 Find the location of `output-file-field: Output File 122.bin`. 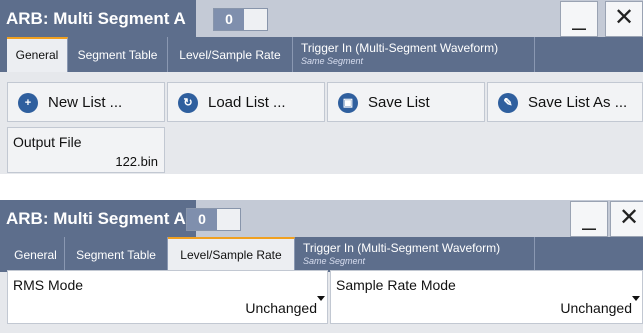

output-file-field: Output File 122.bin is located at coordinates (86, 150).